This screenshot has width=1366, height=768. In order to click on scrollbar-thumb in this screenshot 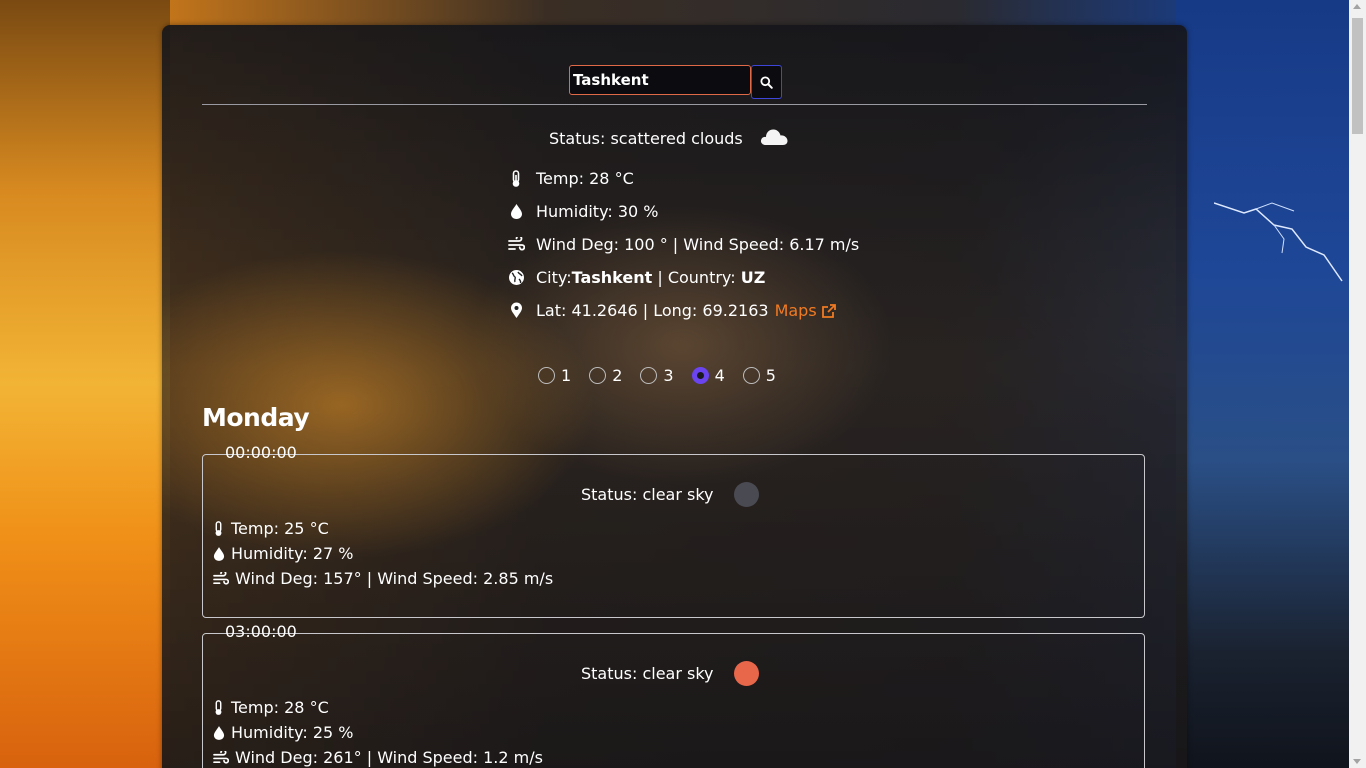, I will do `click(1357, 76)`.